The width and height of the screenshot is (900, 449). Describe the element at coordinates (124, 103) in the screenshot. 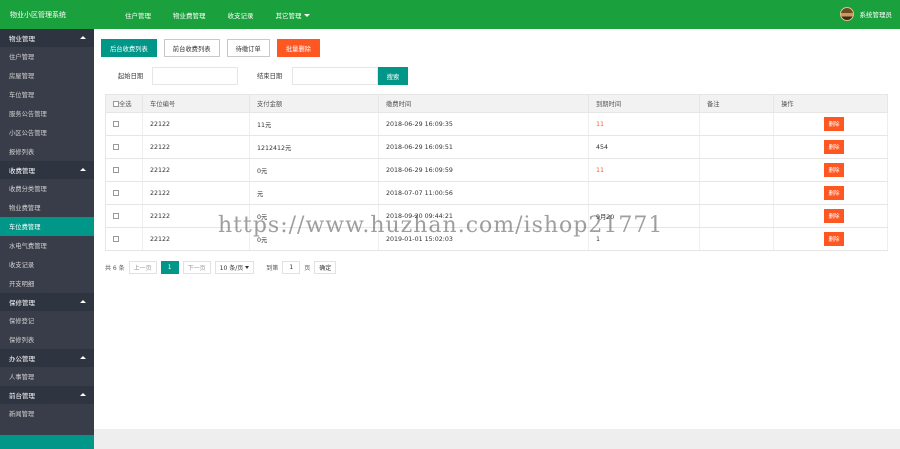

I see `select-all-header: 全选` at that location.